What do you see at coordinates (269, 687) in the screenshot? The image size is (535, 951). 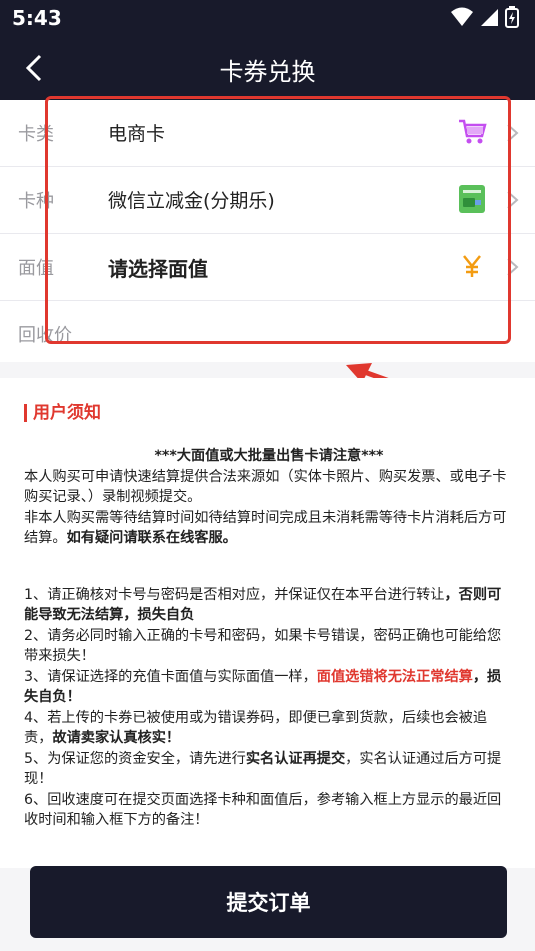 I see `notice-item-3: 3、请保证选择的充值卡面值与实际面值一样，面值选错将无法正常结算，损失自负！` at bounding box center [269, 687].